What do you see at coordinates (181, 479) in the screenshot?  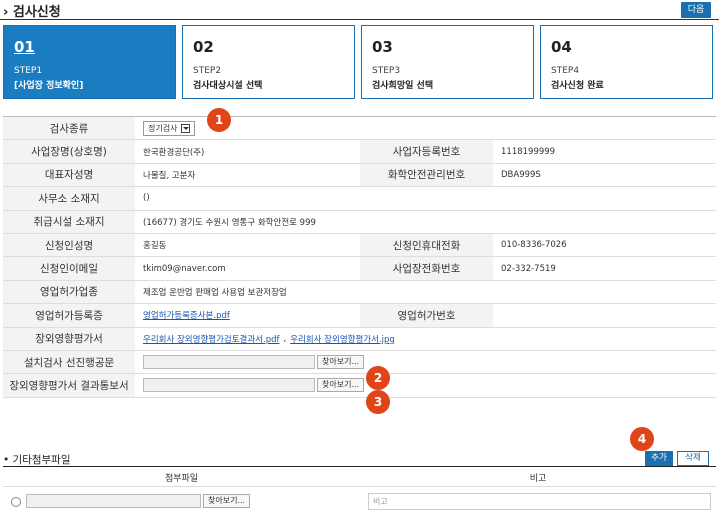 I see `column-header-file: 첨부파일` at bounding box center [181, 479].